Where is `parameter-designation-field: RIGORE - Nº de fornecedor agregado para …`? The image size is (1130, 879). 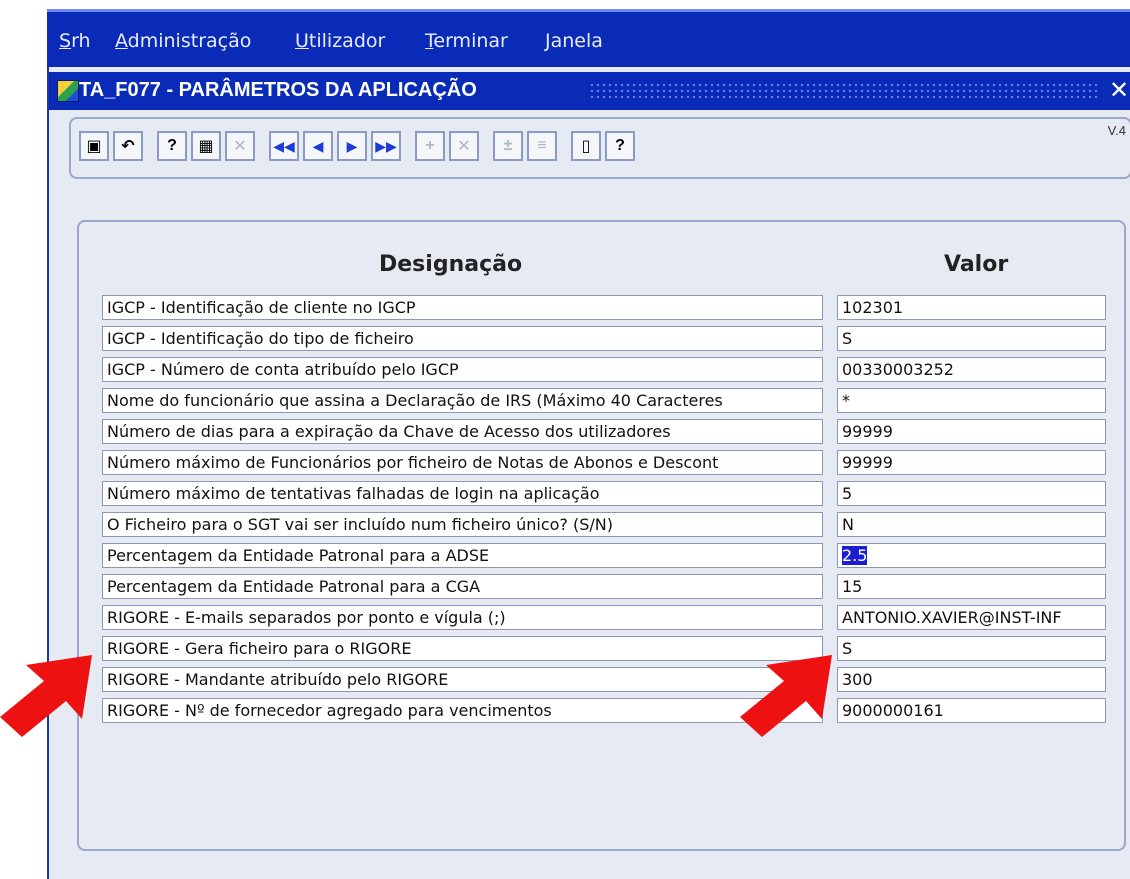 parameter-designation-field: RIGORE - Nº de fornecedor agregado para … is located at coordinates (462, 710).